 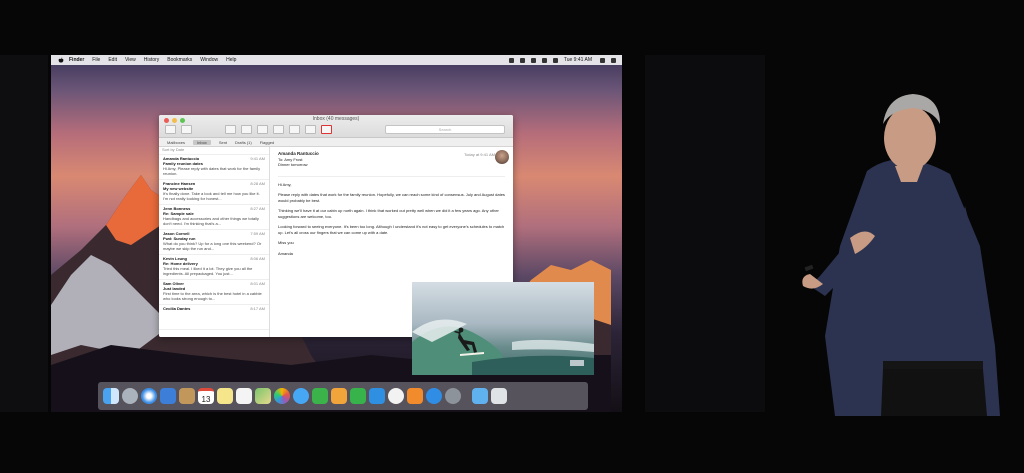 What do you see at coordinates (544, 60) in the screenshot?
I see `volume-icon` at bounding box center [544, 60].